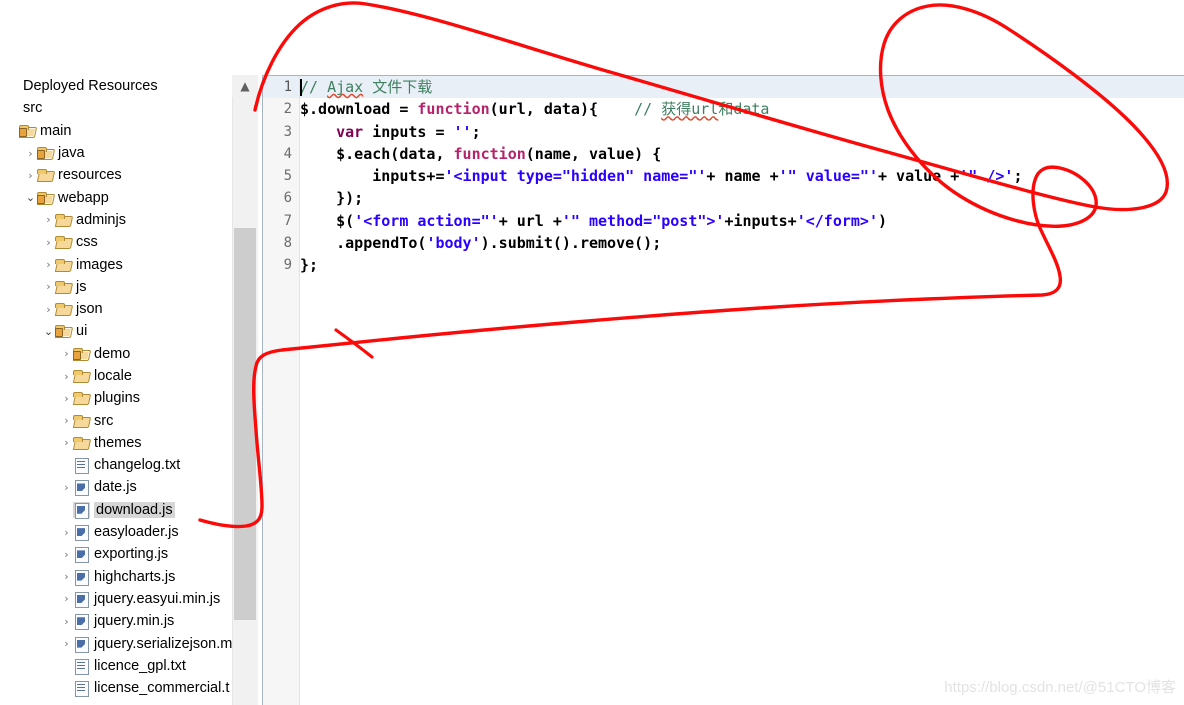 This screenshot has height=705, width=1184. I want to click on tree-item-licence-gpl-txt: licence_gpl.txt, so click(116, 666).